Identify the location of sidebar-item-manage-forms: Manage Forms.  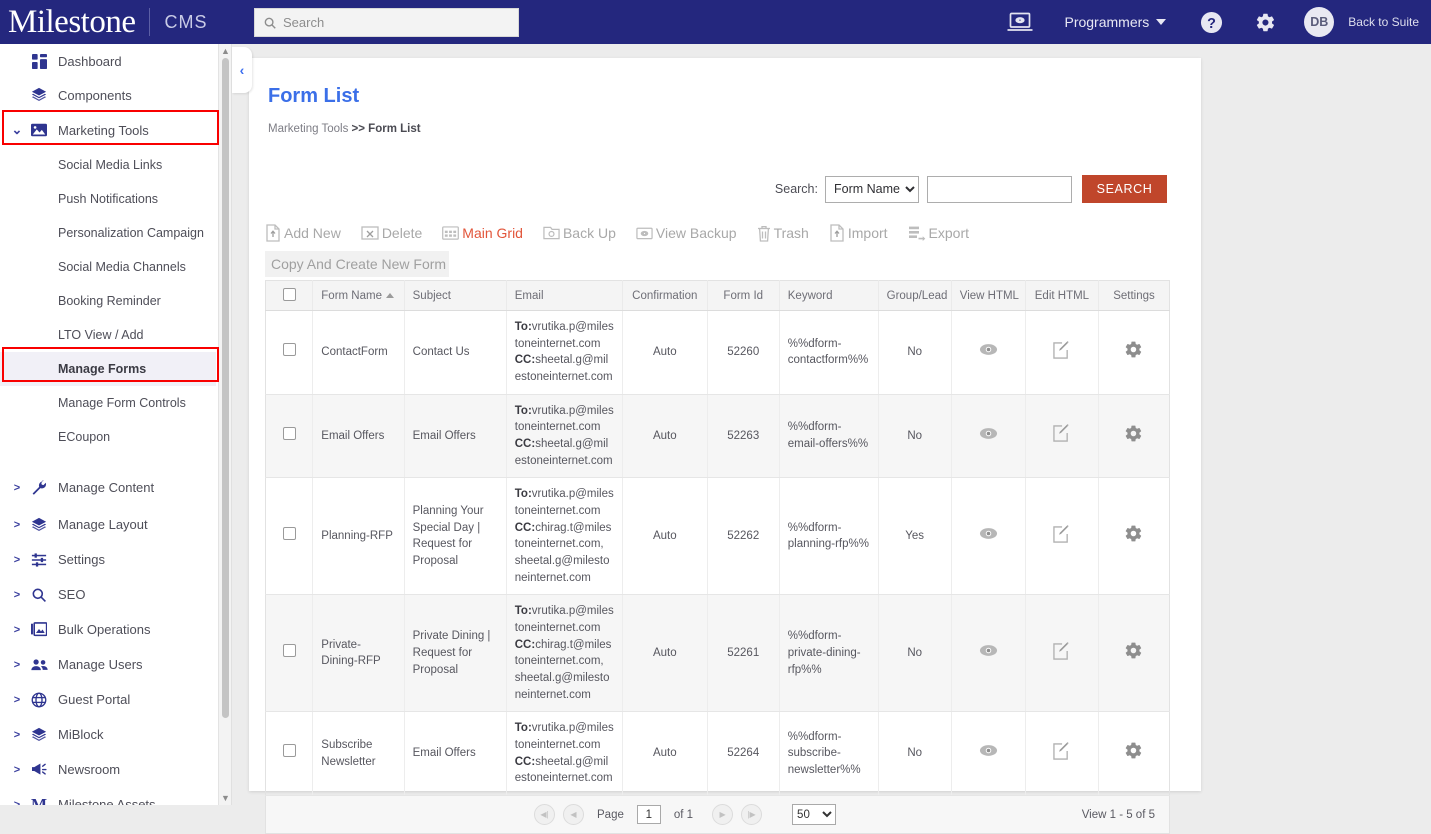
(108, 369).